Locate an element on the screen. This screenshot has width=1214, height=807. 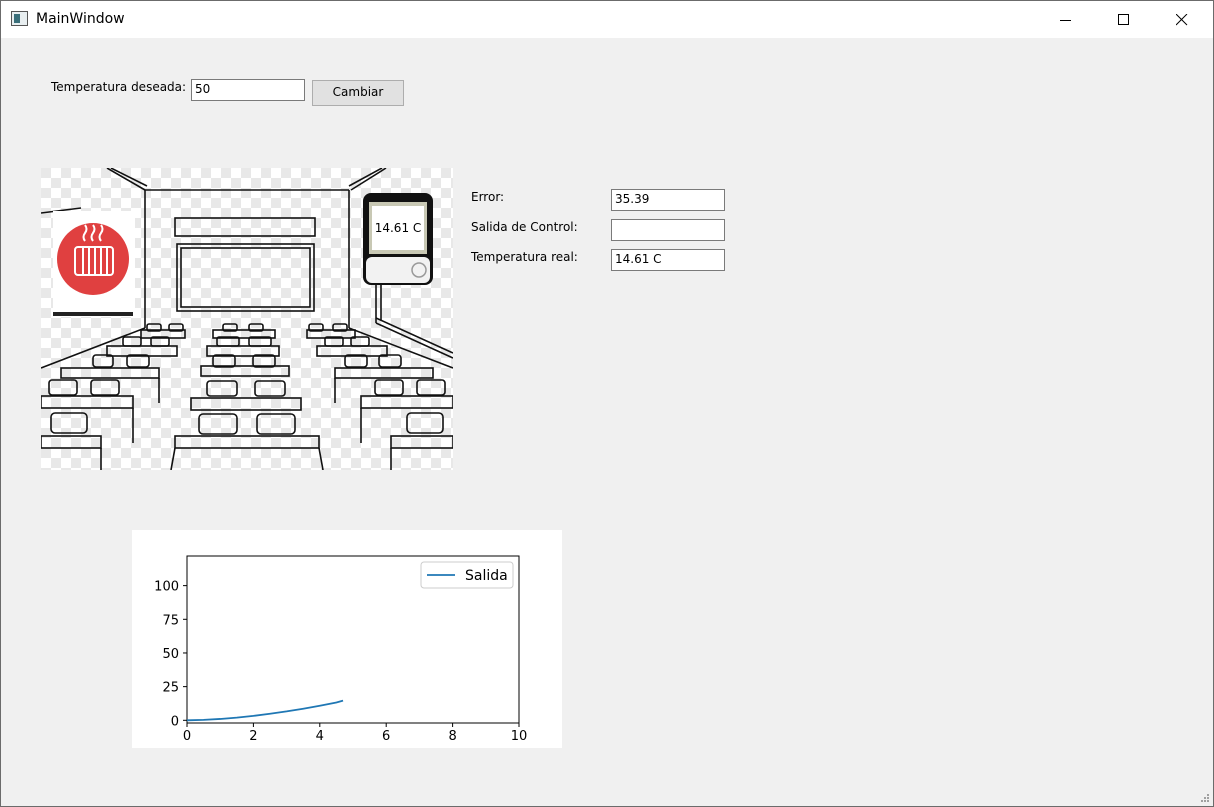
classroom-scene: 14.61 C is located at coordinates (247, 319).